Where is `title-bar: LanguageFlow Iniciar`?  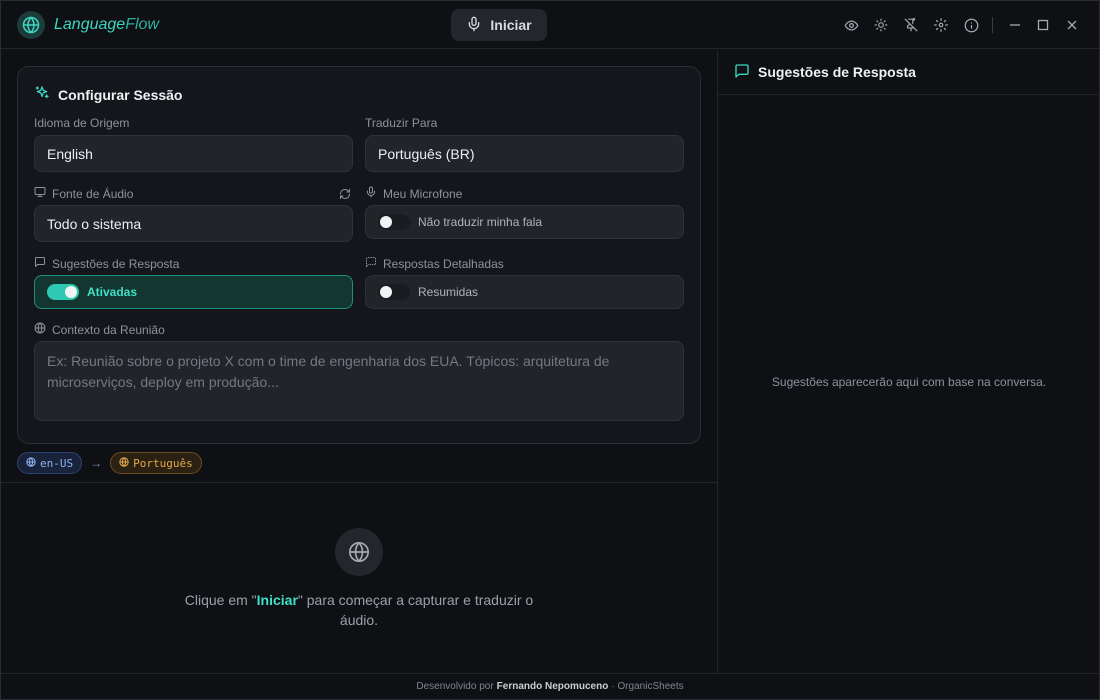
title-bar: LanguageFlow Iniciar is located at coordinates (550, 25).